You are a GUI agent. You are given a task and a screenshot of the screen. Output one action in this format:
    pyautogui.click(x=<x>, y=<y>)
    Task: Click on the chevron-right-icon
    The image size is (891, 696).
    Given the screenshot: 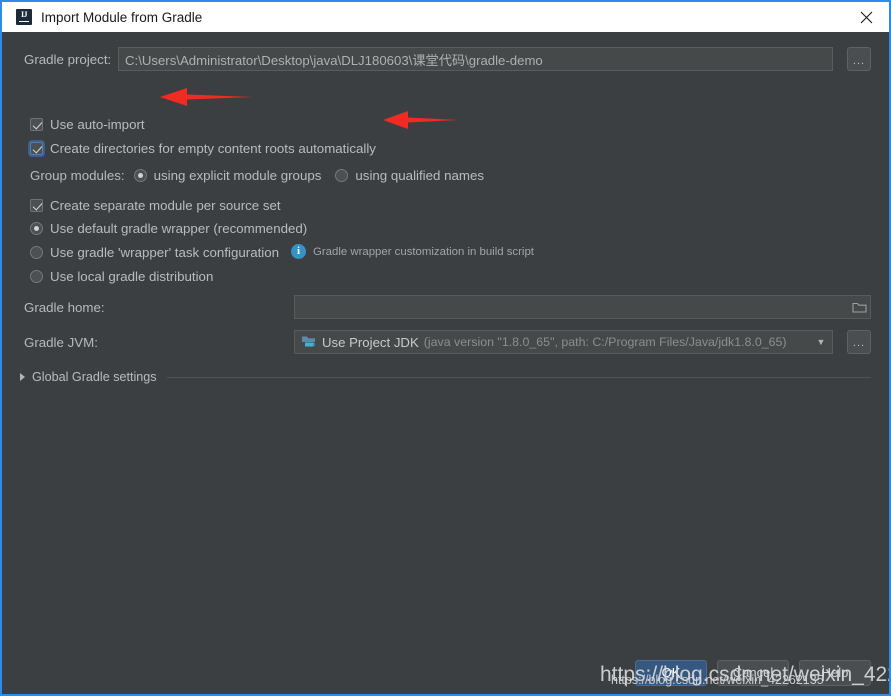 What is the action you would take?
    pyautogui.click(x=22, y=377)
    